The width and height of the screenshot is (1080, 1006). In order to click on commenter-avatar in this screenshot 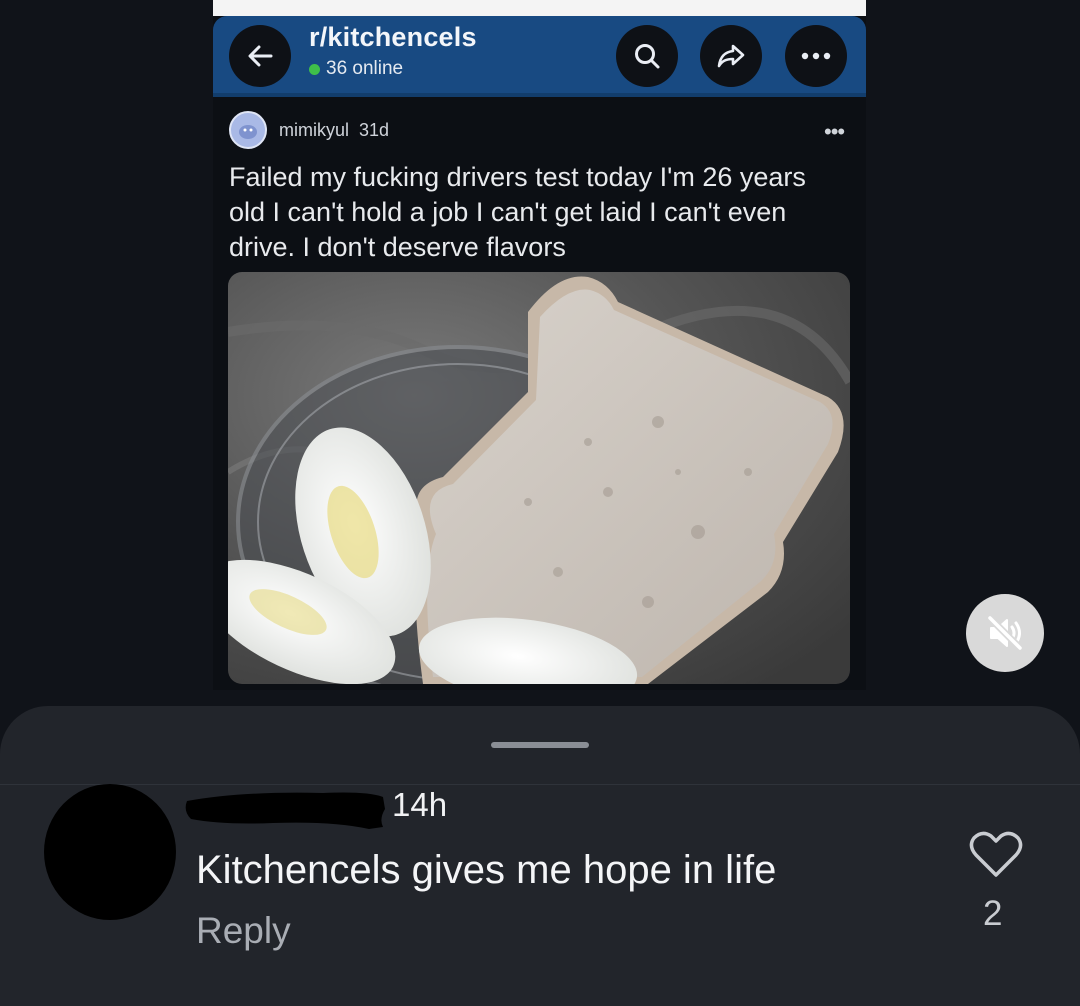, I will do `click(110, 852)`.